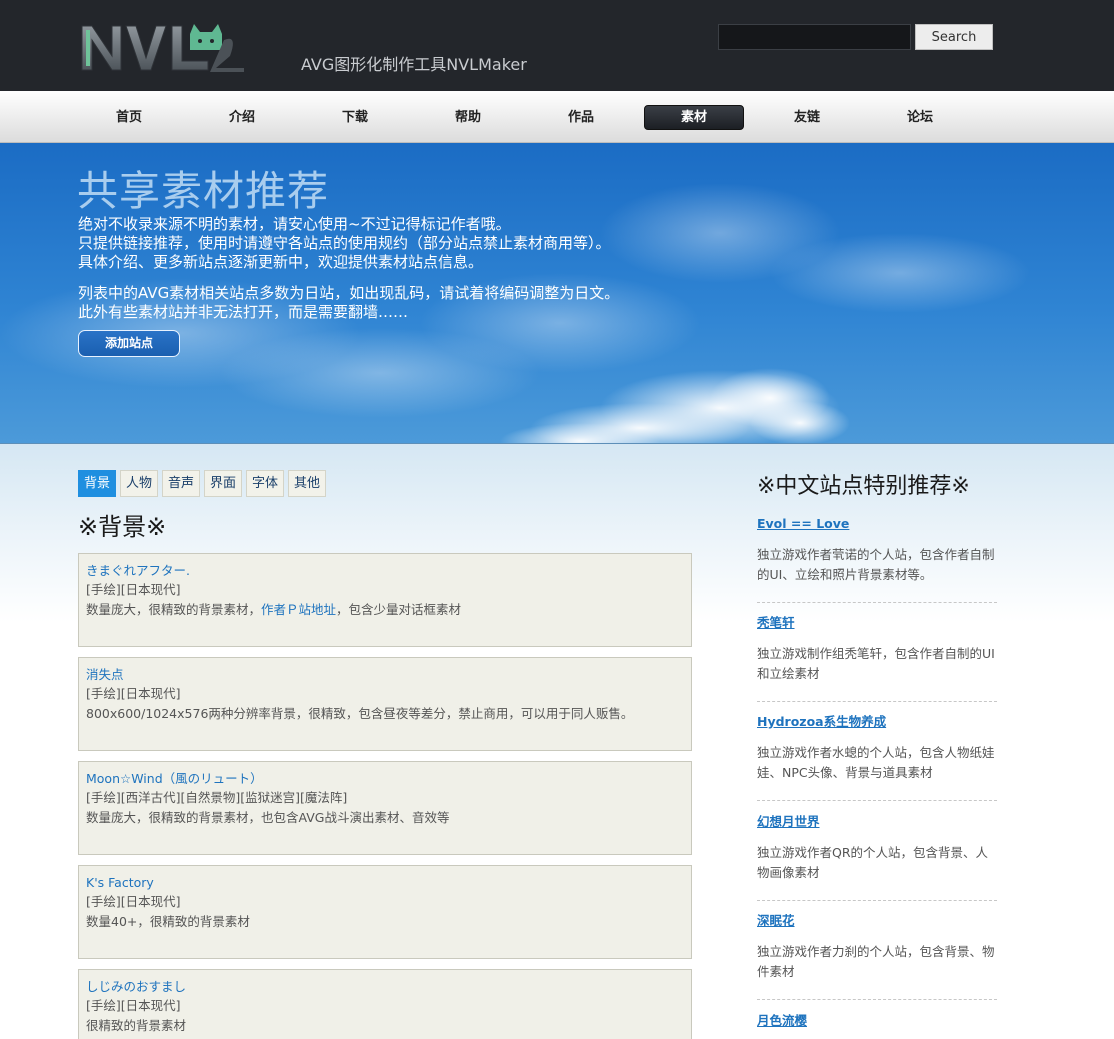 The image size is (1114, 1039). What do you see at coordinates (129, 117) in the screenshot?
I see `nav-item-home: 首页` at bounding box center [129, 117].